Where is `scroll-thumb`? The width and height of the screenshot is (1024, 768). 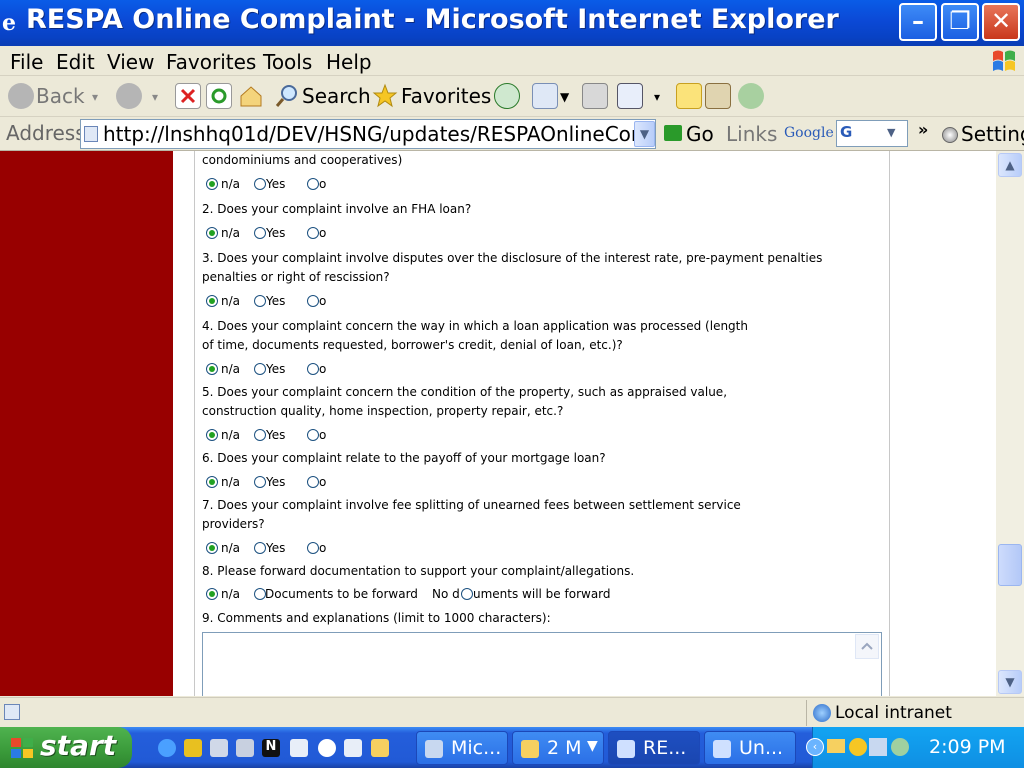
scroll-thumb is located at coordinates (1010, 565).